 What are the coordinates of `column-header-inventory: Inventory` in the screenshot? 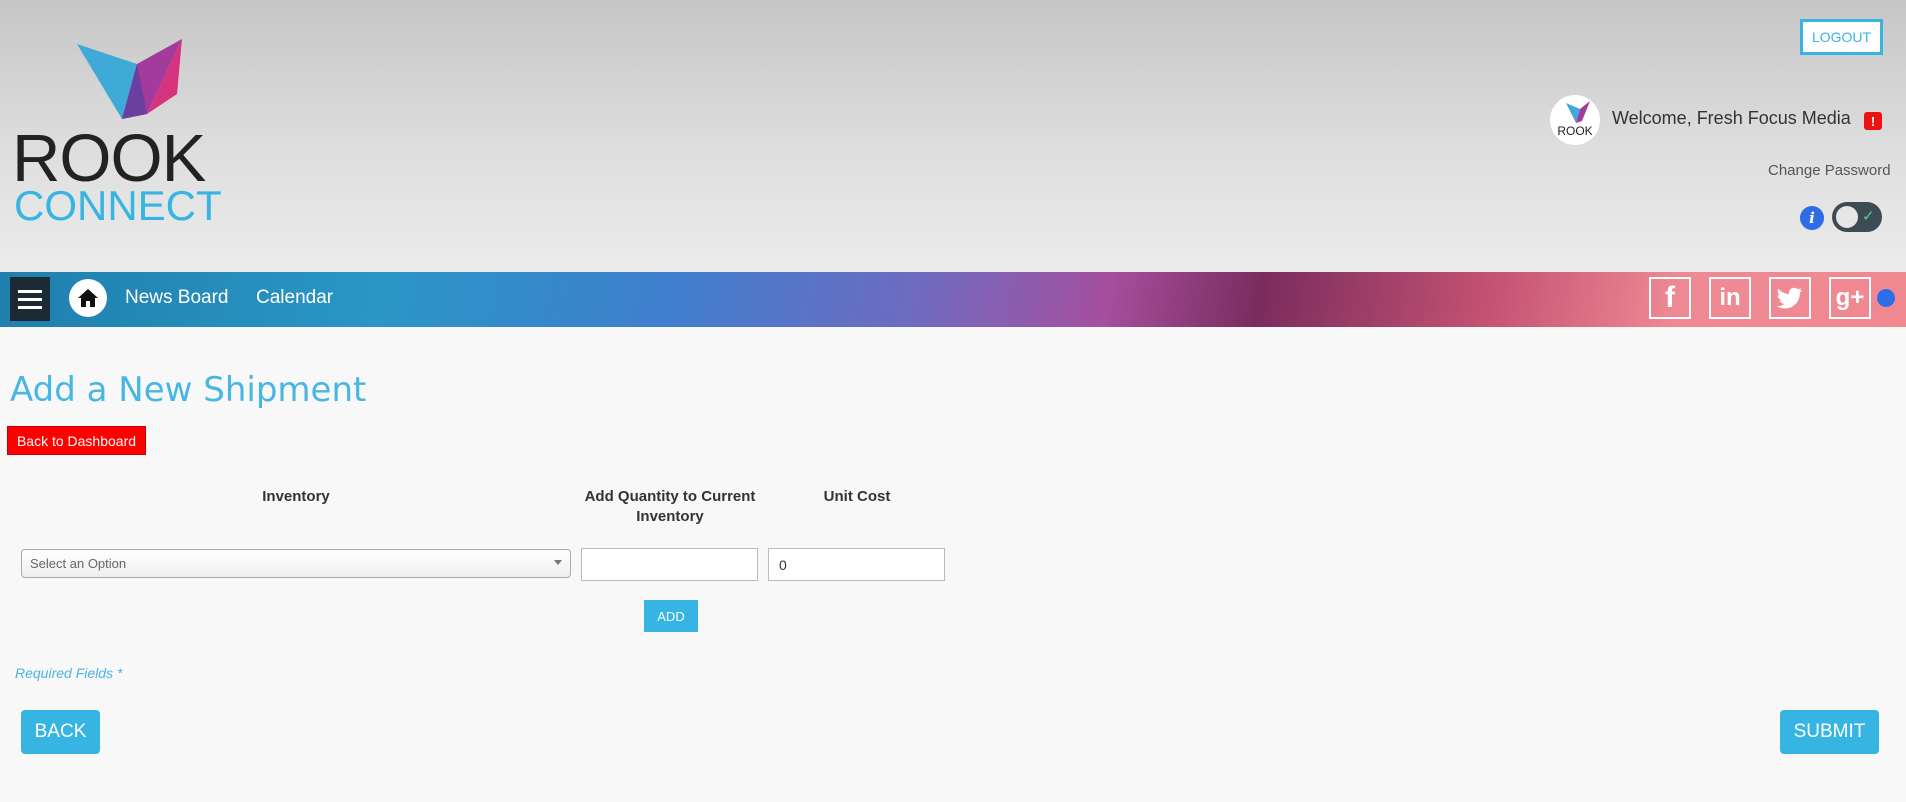 It's located at (296, 496).